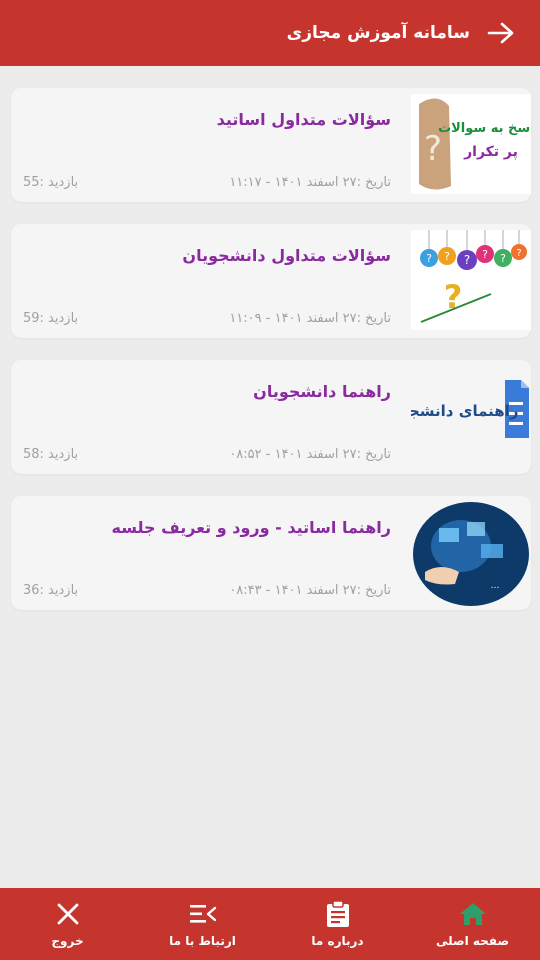 This screenshot has width=540, height=960. I want to click on home-icon, so click(473, 914).